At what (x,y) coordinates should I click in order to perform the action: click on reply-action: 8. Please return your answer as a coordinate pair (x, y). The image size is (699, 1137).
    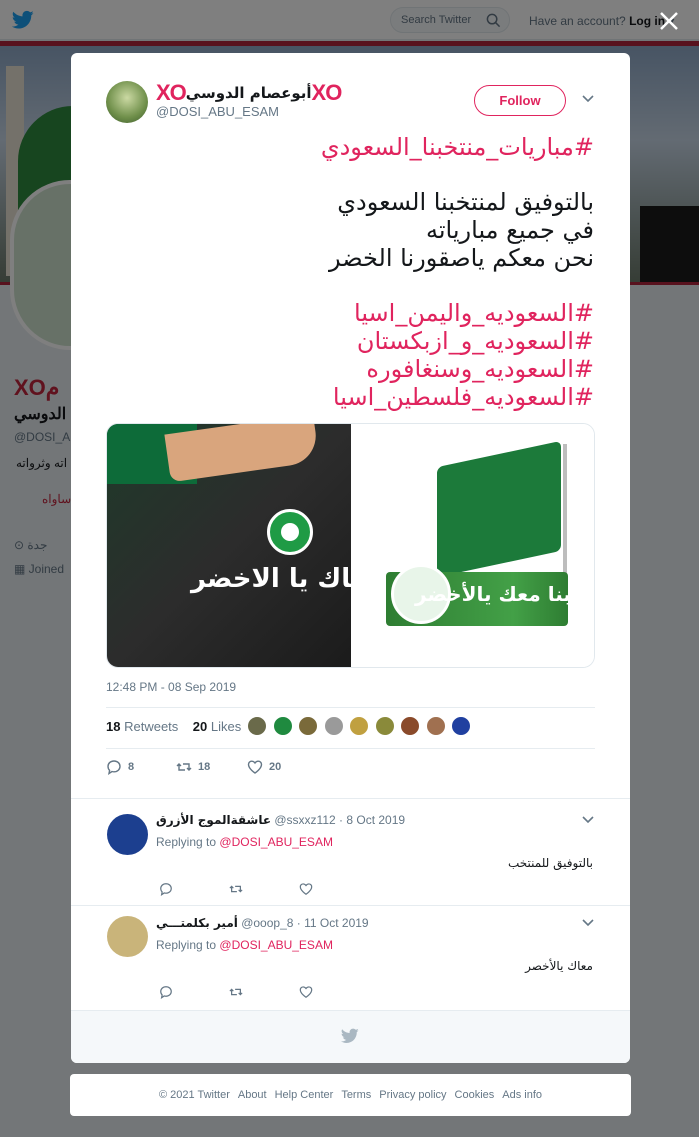
    Looking at the image, I should click on (120, 767).